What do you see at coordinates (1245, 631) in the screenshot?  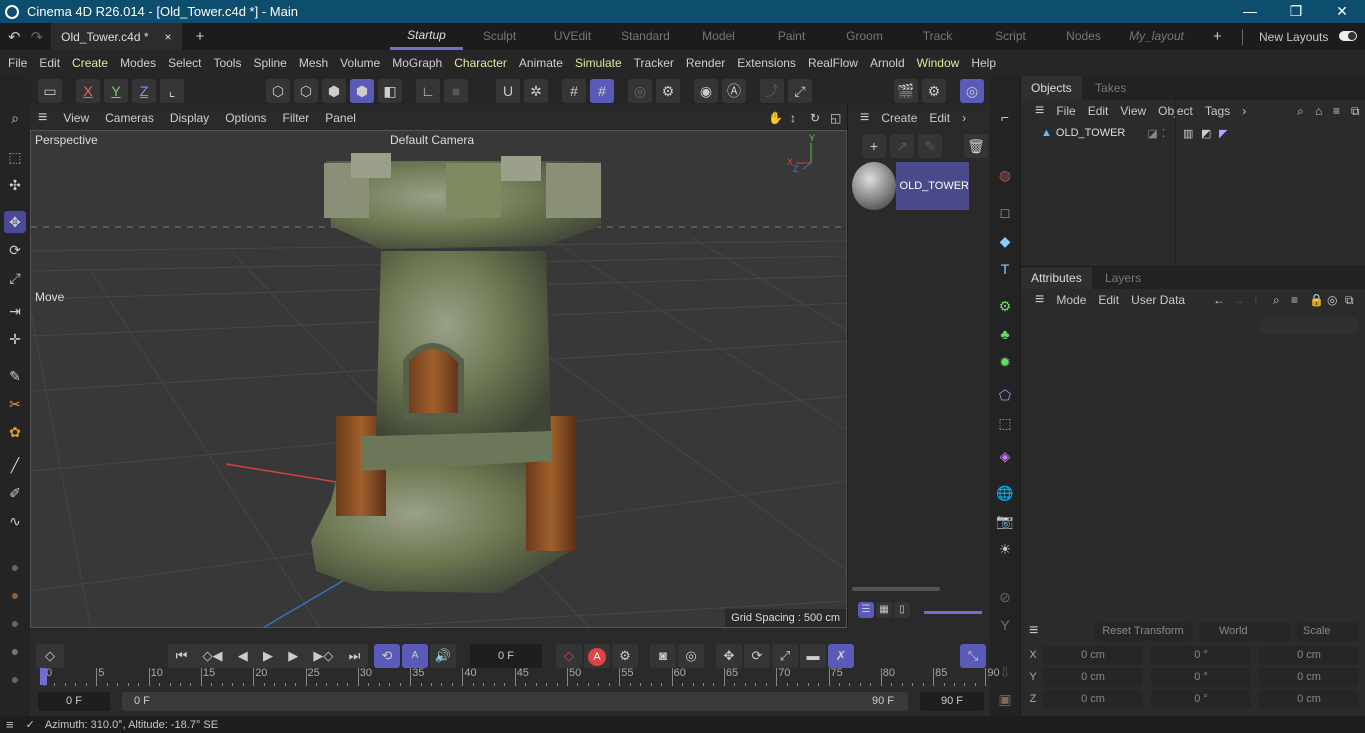 I see `coordinate-space-dropdown: World` at bounding box center [1245, 631].